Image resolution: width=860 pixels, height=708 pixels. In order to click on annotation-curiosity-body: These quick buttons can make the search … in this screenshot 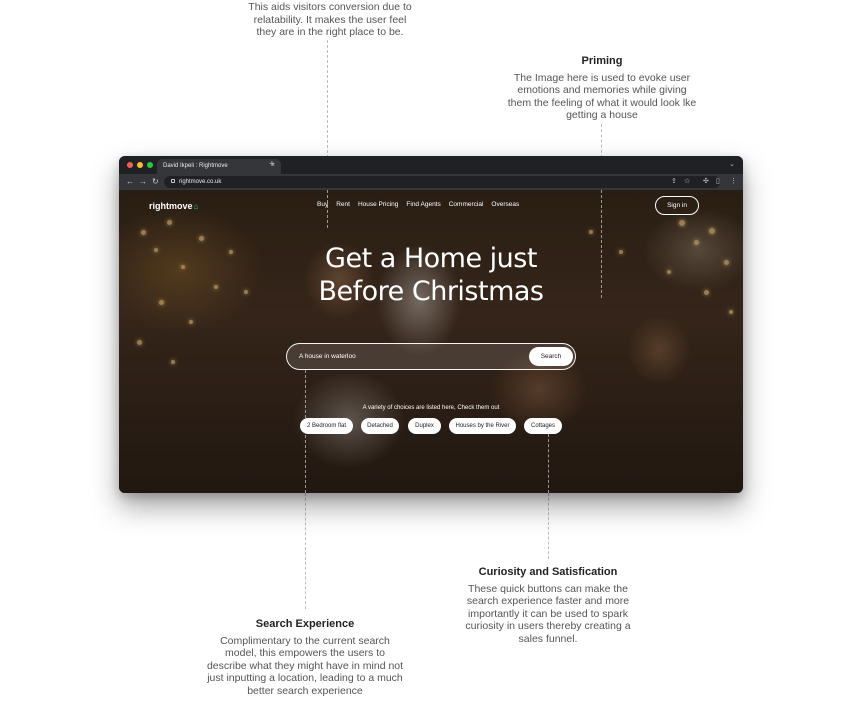, I will do `click(548, 613)`.